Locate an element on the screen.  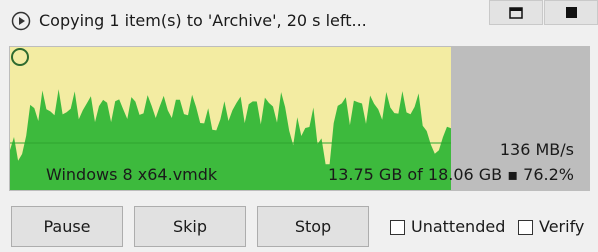
transfer-speed: 136 MB/s is located at coordinates (536, 149).